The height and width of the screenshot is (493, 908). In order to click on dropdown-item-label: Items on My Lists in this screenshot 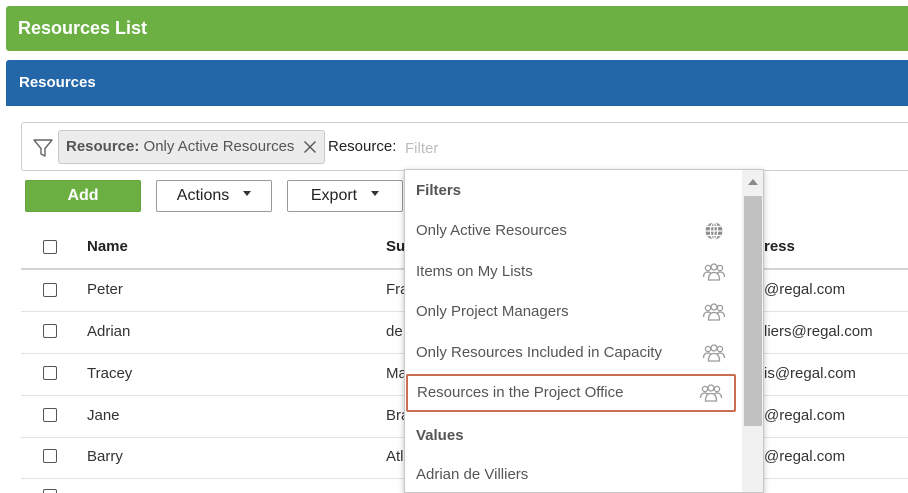, I will do `click(474, 271)`.